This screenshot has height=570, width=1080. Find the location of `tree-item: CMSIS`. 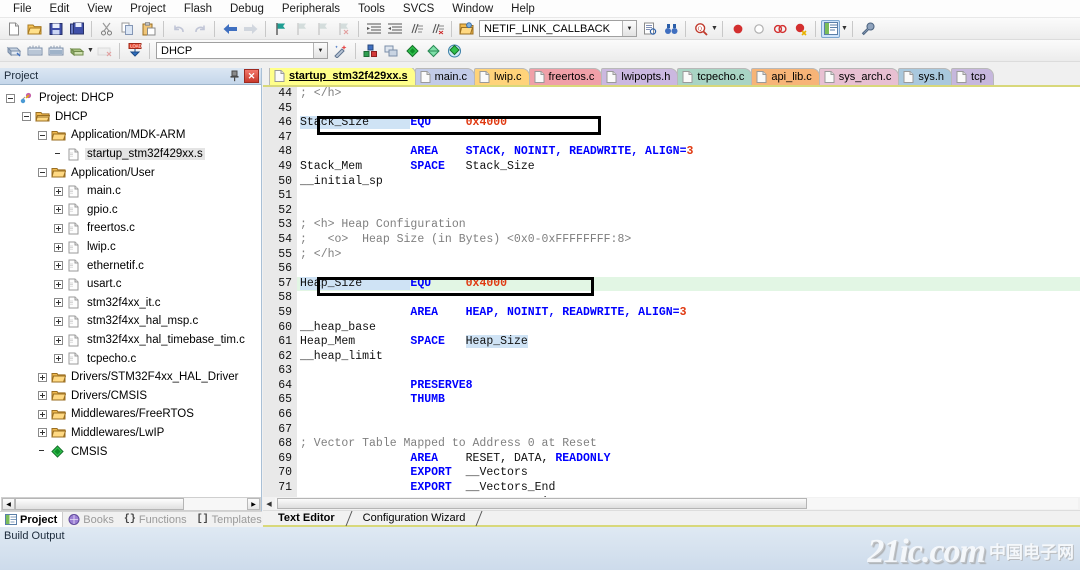

tree-item: CMSIS is located at coordinates (130, 451).